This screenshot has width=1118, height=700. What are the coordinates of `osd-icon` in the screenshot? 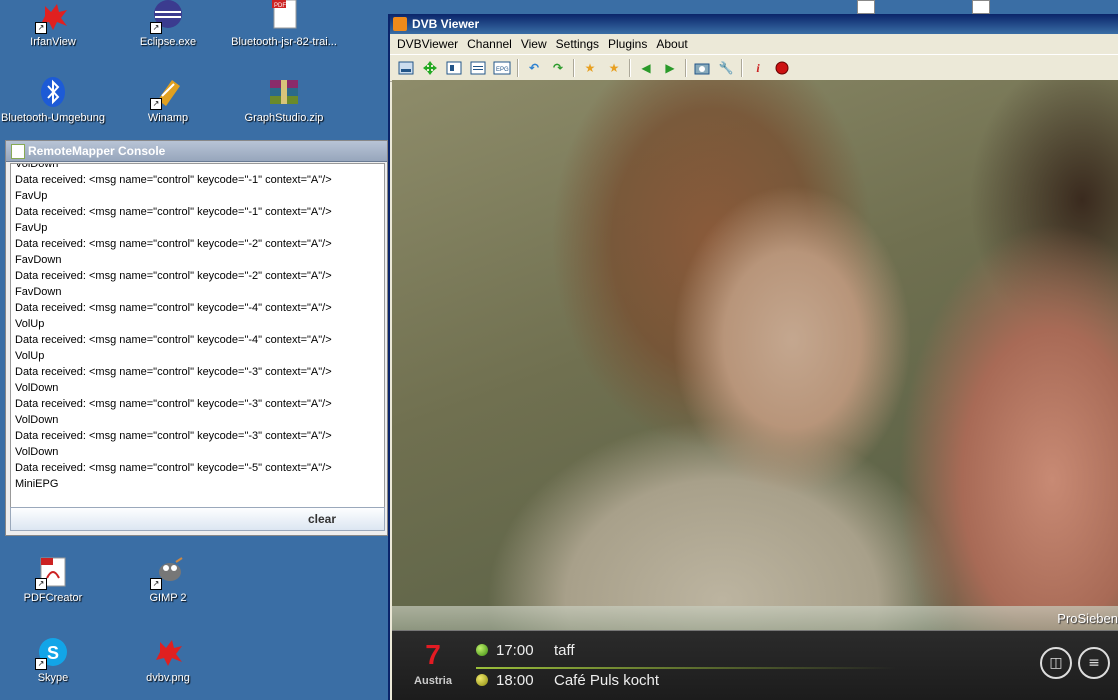 It's located at (406, 68).